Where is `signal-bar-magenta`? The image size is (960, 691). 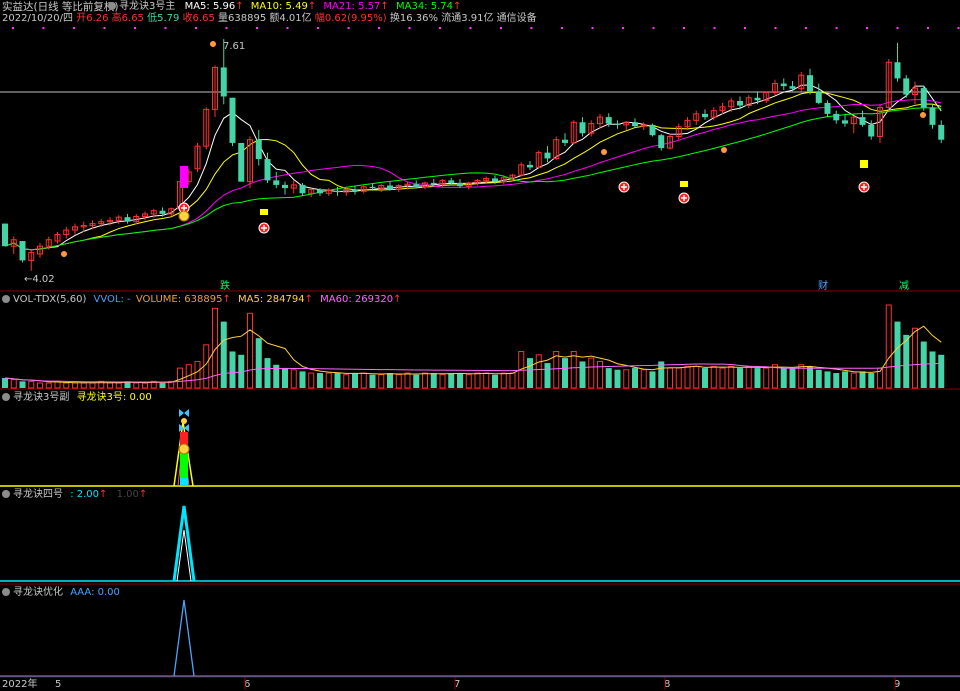
signal-bar-magenta is located at coordinates (184, 177).